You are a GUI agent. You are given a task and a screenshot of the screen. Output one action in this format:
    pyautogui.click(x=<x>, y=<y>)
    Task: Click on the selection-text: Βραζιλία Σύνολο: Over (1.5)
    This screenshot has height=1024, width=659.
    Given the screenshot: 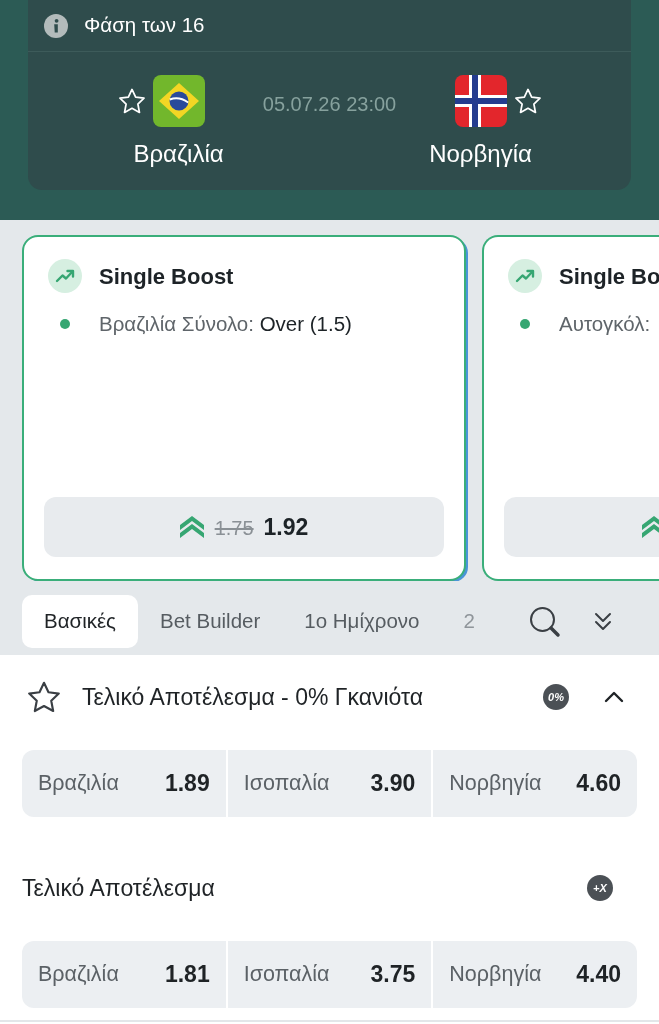 What is the action you would take?
    pyautogui.click(x=225, y=324)
    